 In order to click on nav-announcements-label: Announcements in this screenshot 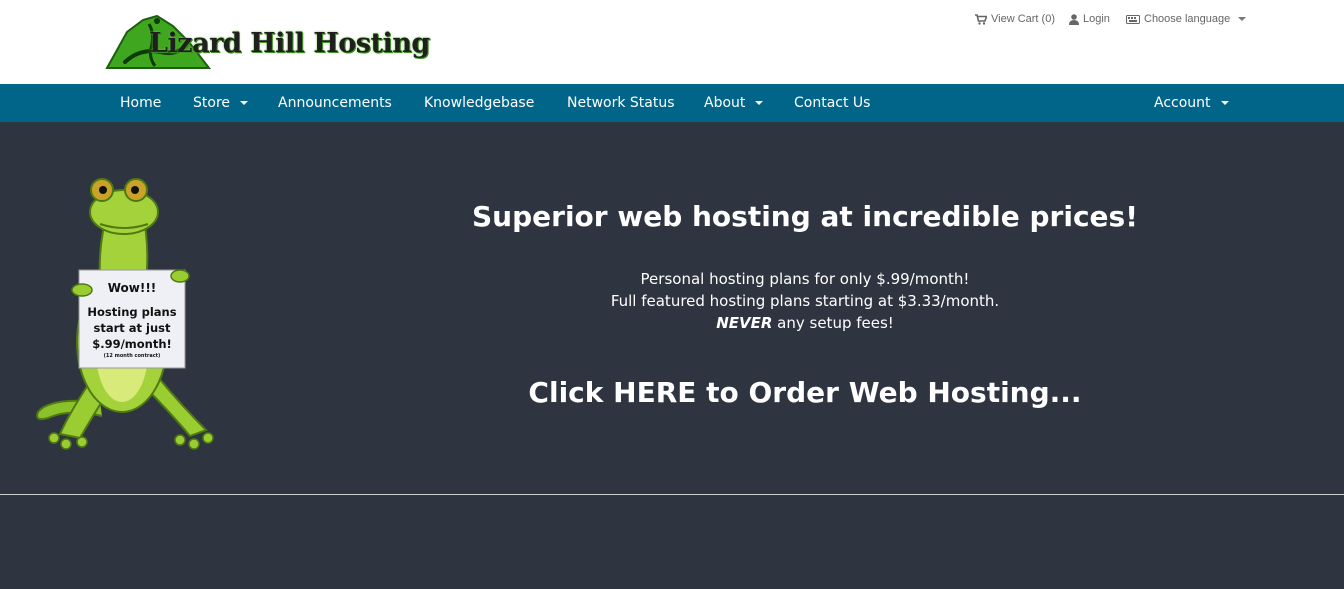, I will do `click(335, 103)`.